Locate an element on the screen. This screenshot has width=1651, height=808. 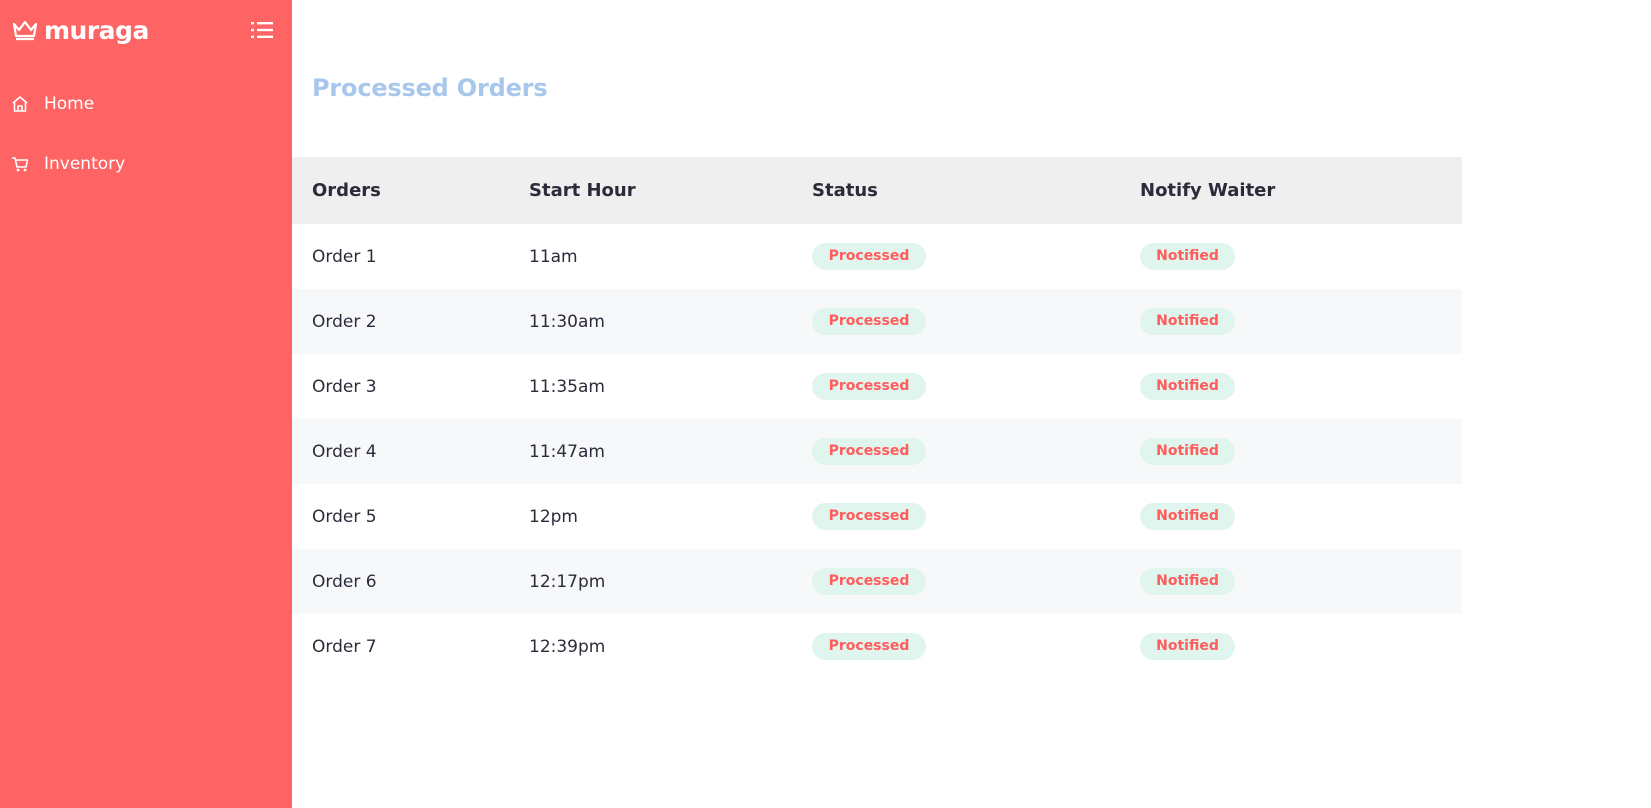
order-cell: Order 2 is located at coordinates (400, 321).